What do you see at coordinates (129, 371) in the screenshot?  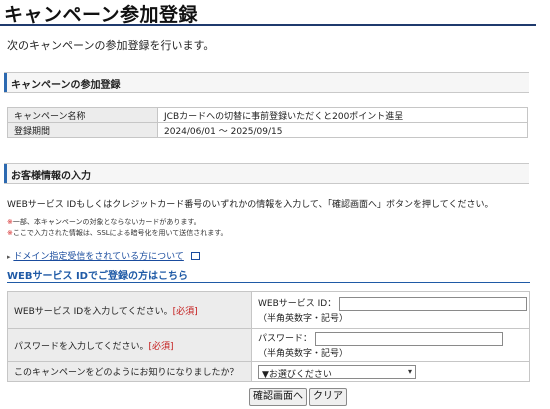 I see `source-row-label: このキャンペーンをどのようにお知りになりましたか？` at bounding box center [129, 371].